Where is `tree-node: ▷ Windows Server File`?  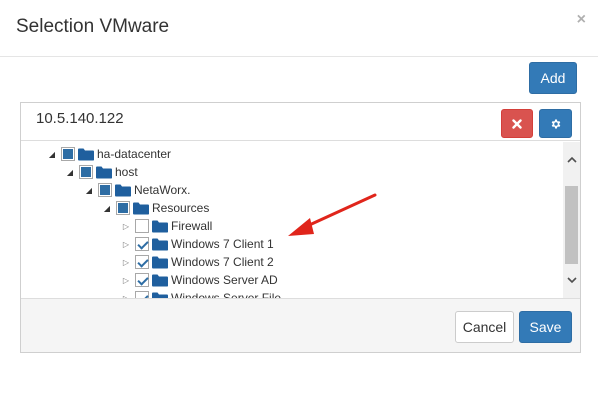
tree-node: ▷ Windows Server File is located at coordinates (201, 293).